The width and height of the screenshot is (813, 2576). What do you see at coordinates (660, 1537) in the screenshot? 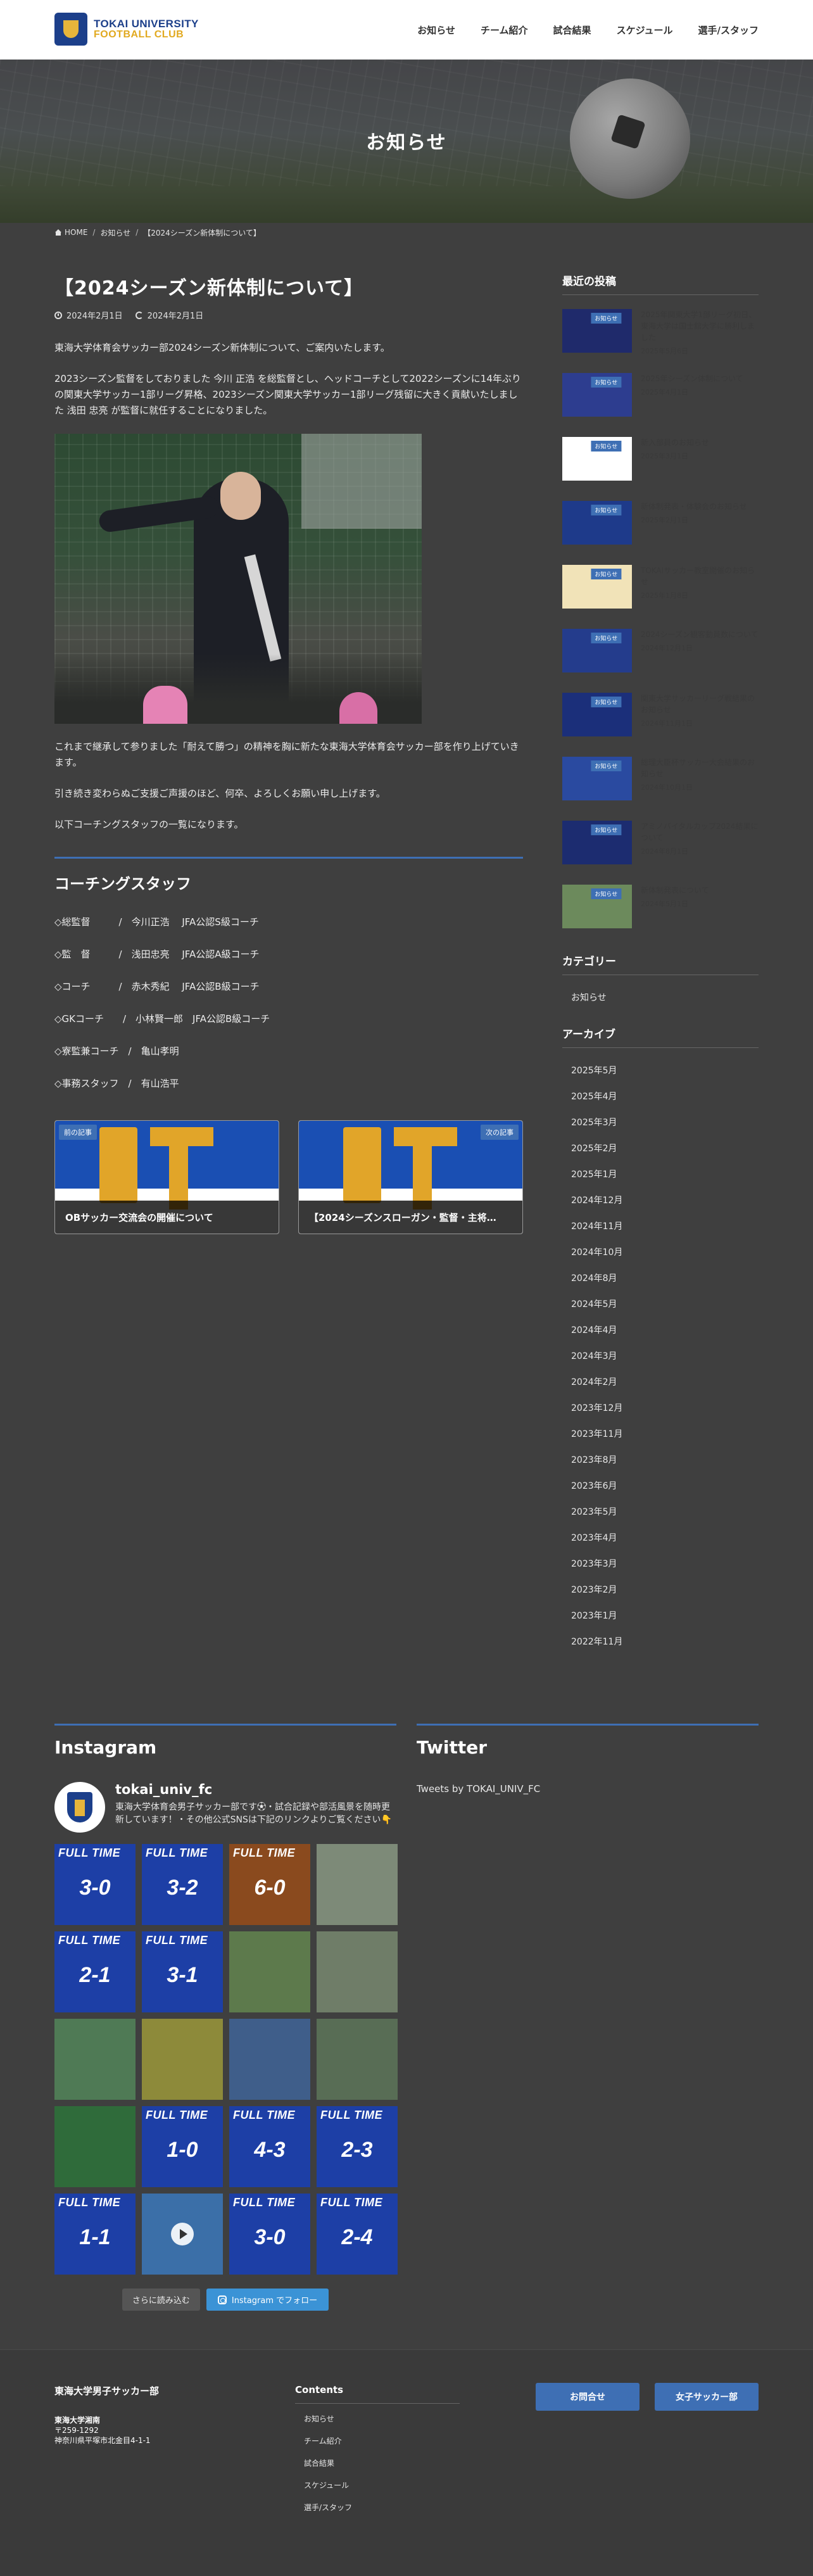
I see `archive-link: 2023年4月` at bounding box center [660, 1537].